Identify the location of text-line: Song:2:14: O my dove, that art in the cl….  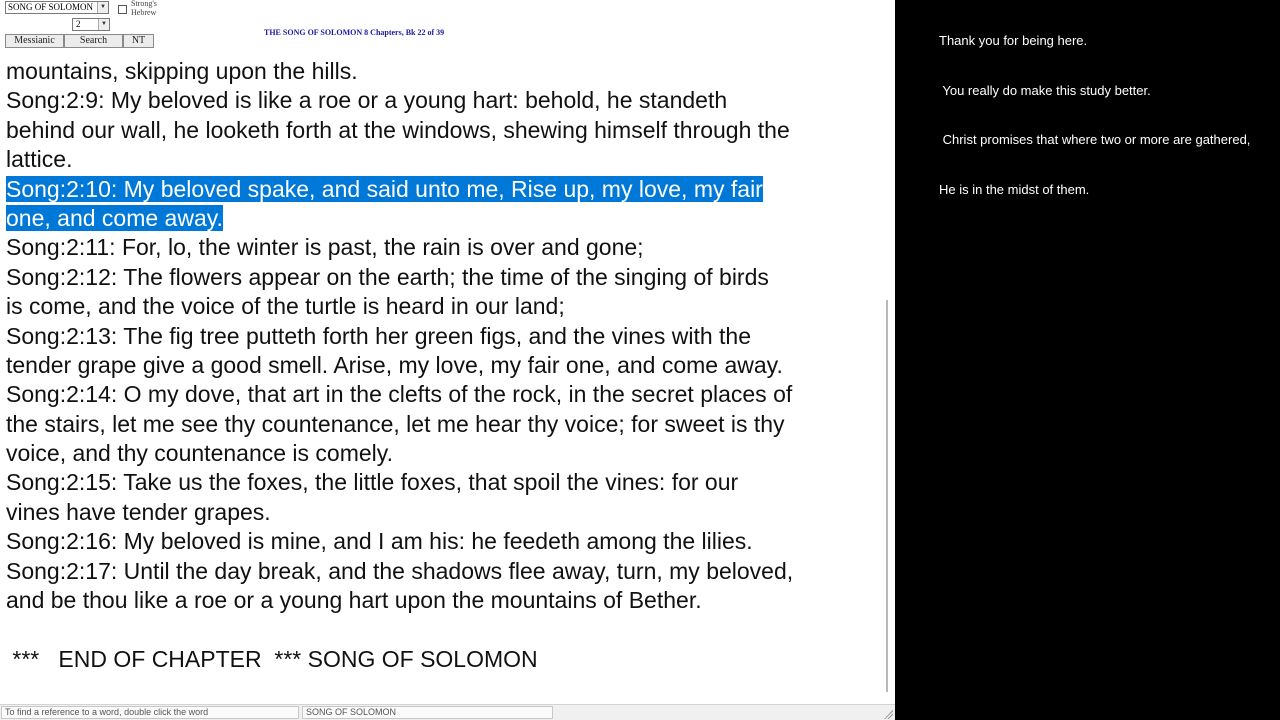
(399, 394).